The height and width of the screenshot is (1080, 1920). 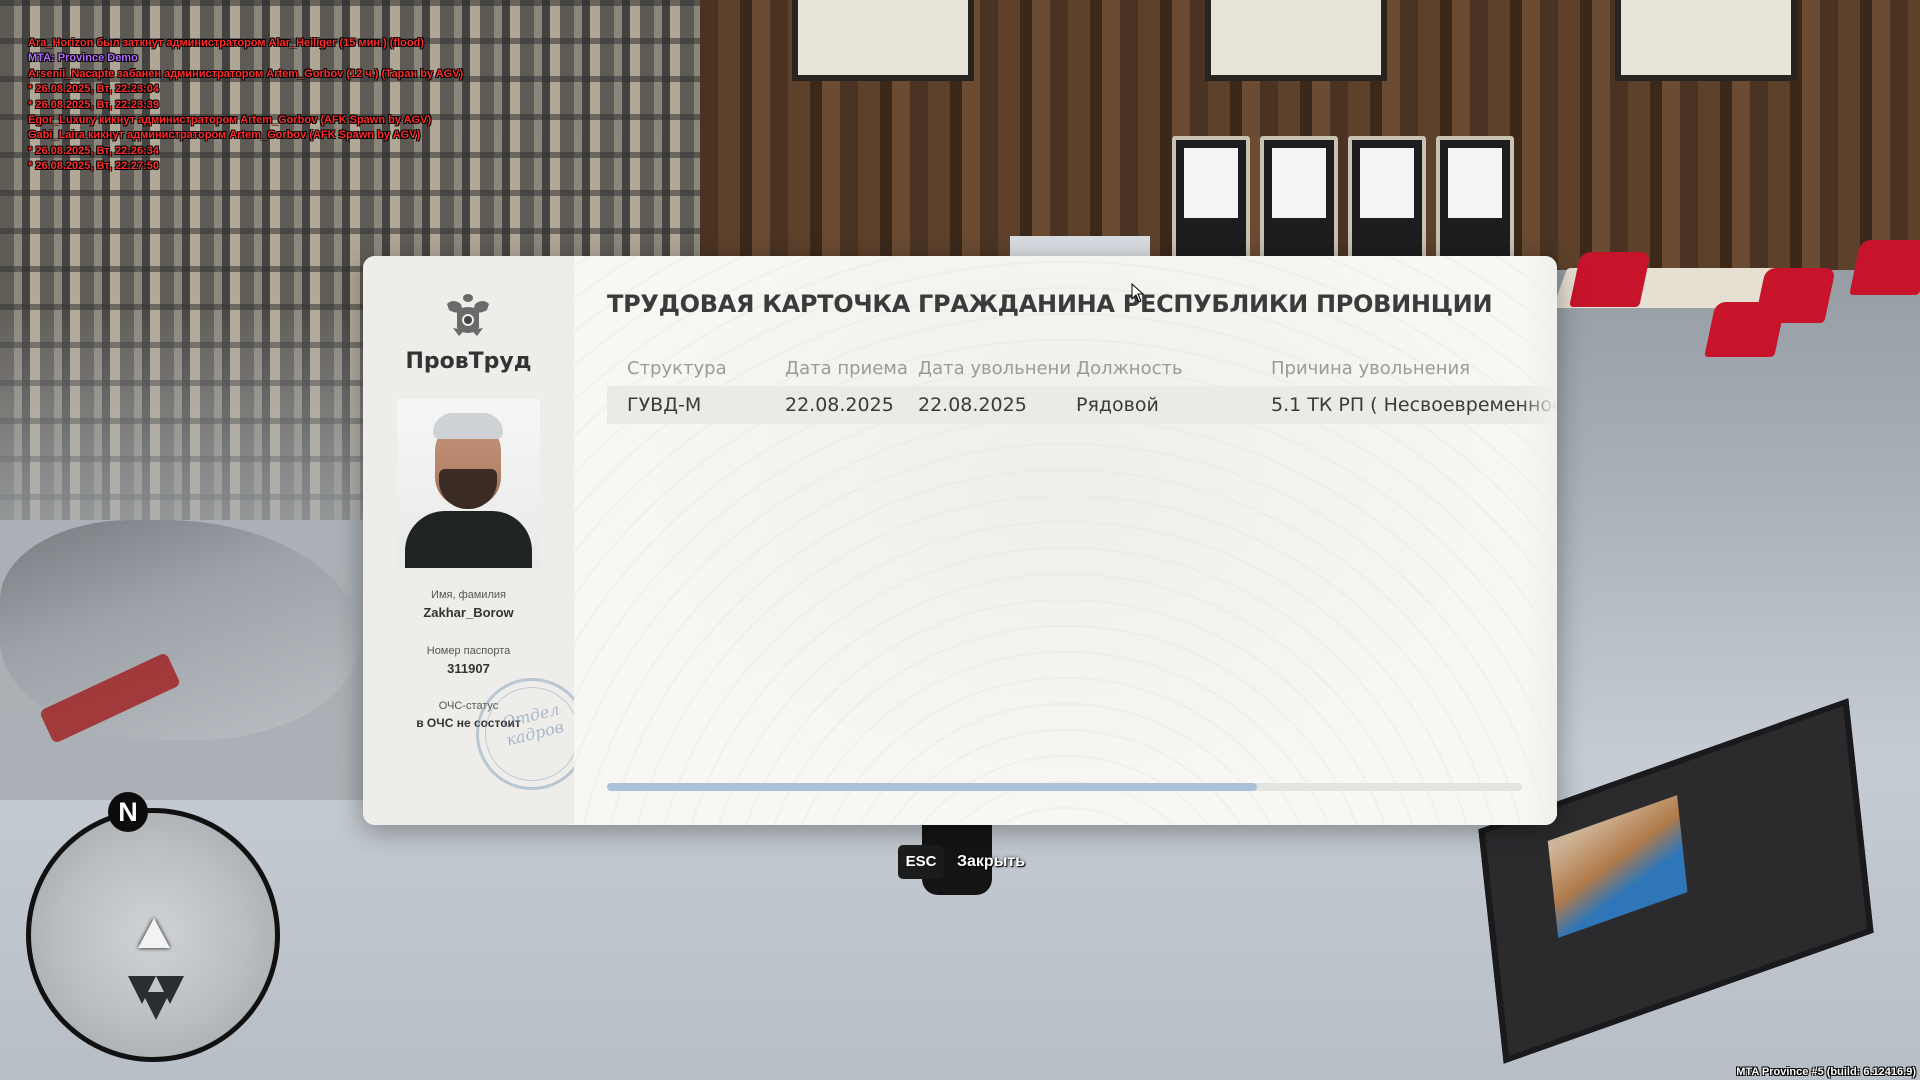 I want to click on cell-structure: ГУВД-М, so click(x=664, y=405).